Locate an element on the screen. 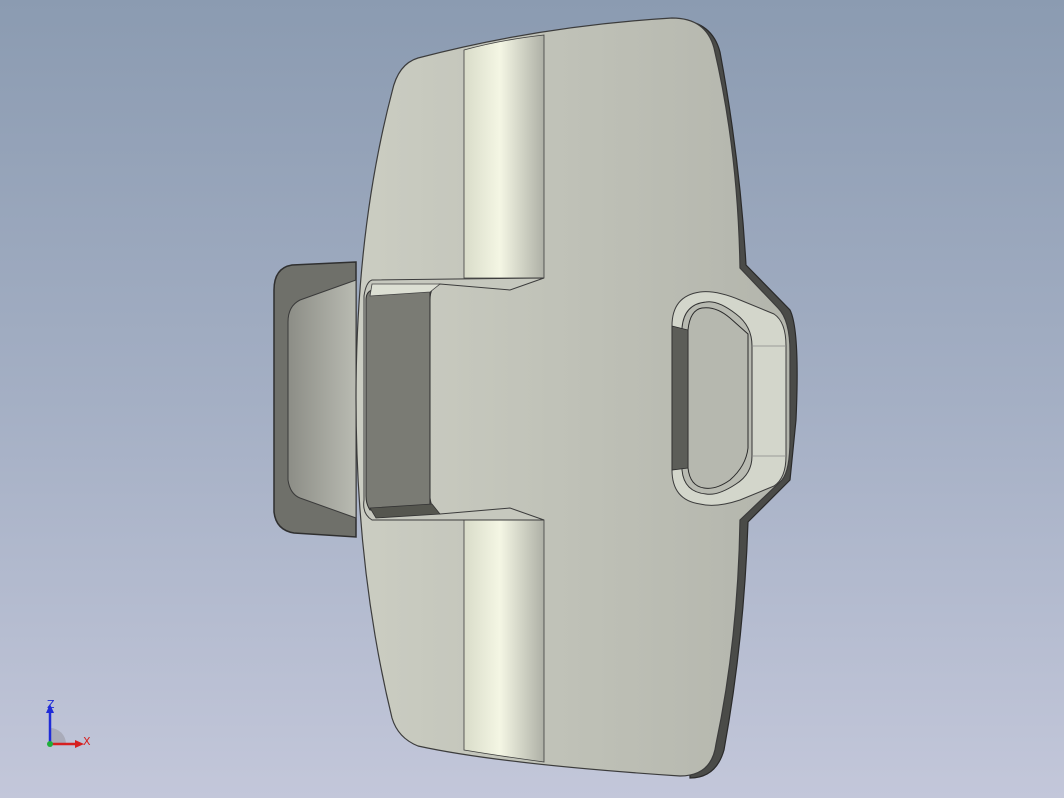 This screenshot has height=798, width=1064. view-triad: Z X is located at coordinates (68, 726).